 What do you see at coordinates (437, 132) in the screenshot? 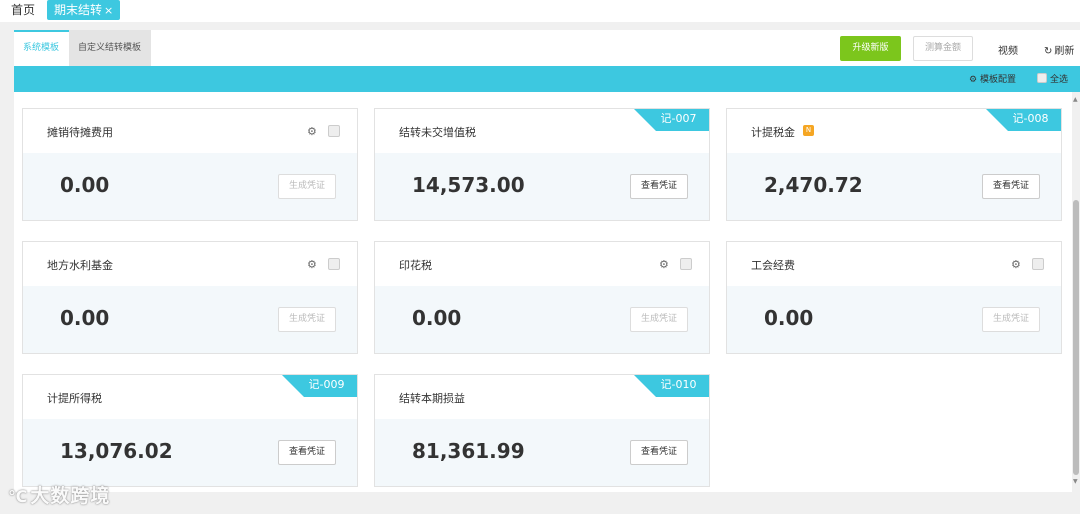
I see `card-title: 结转未交增值税` at bounding box center [437, 132].